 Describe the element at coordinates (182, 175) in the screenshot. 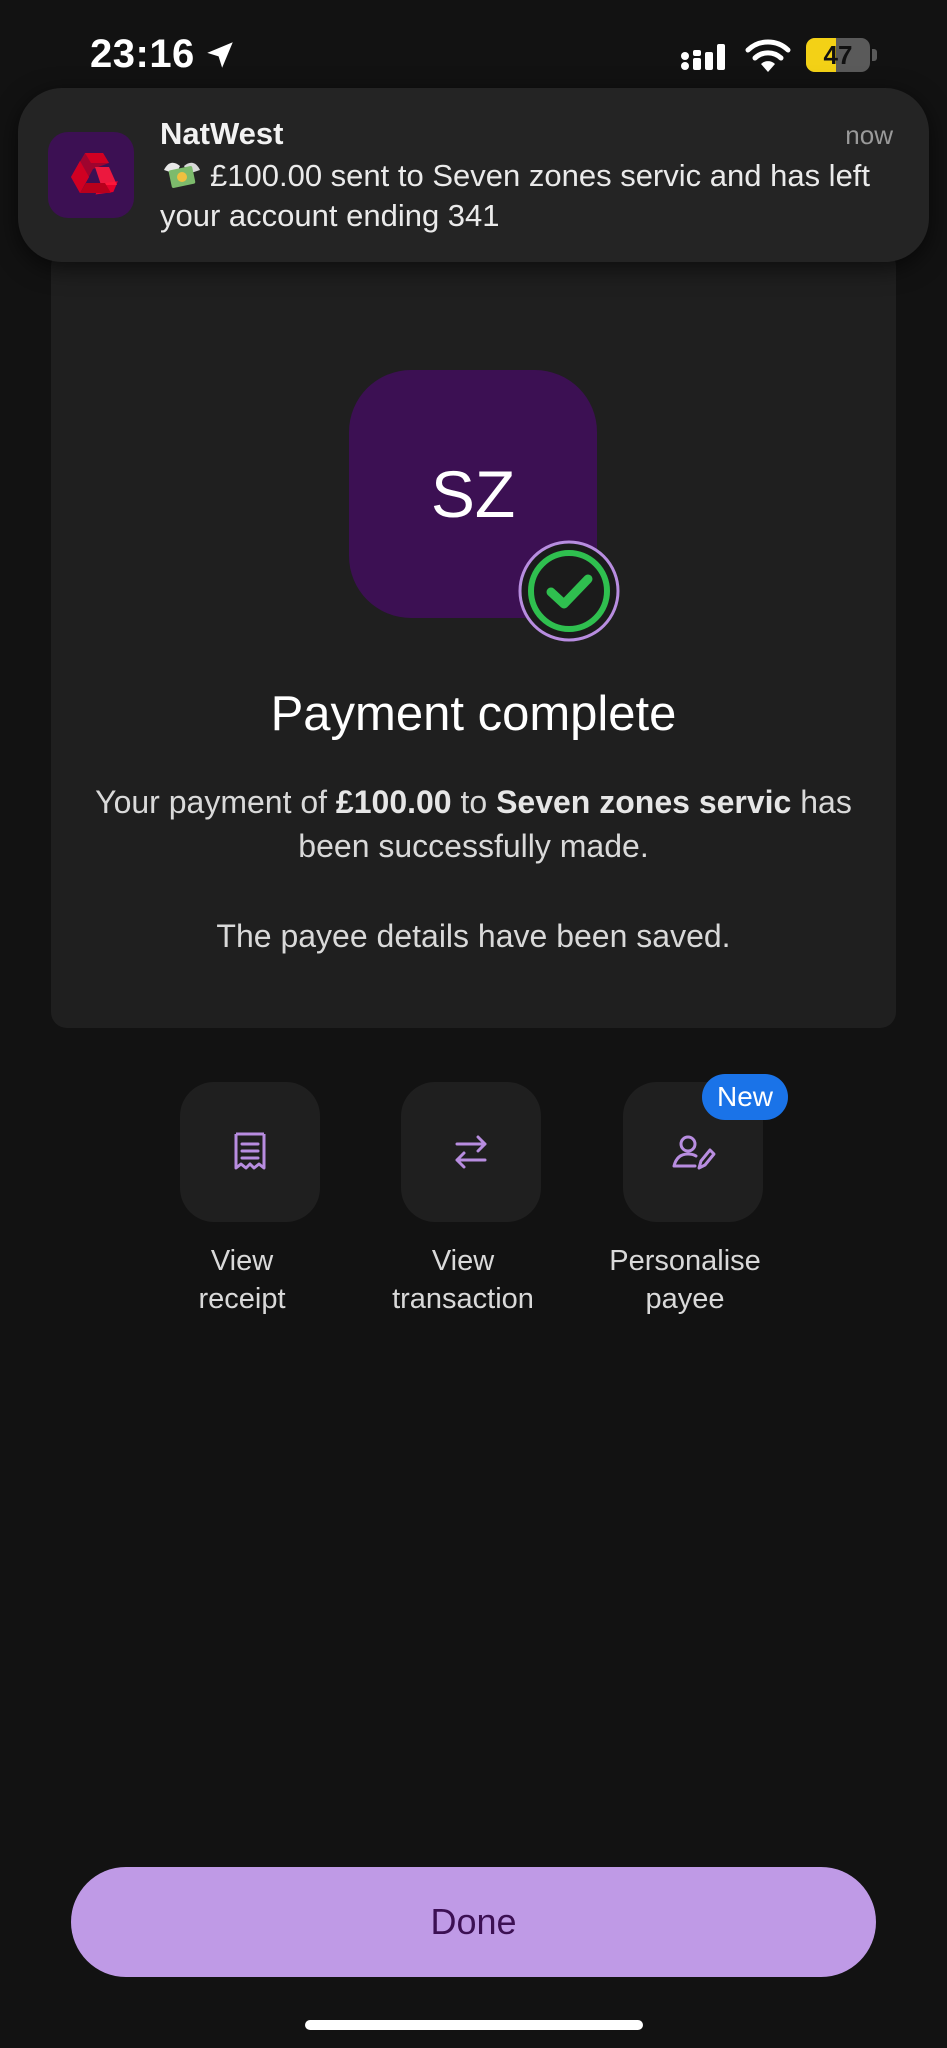

I see `money-with-wings-icon` at that location.